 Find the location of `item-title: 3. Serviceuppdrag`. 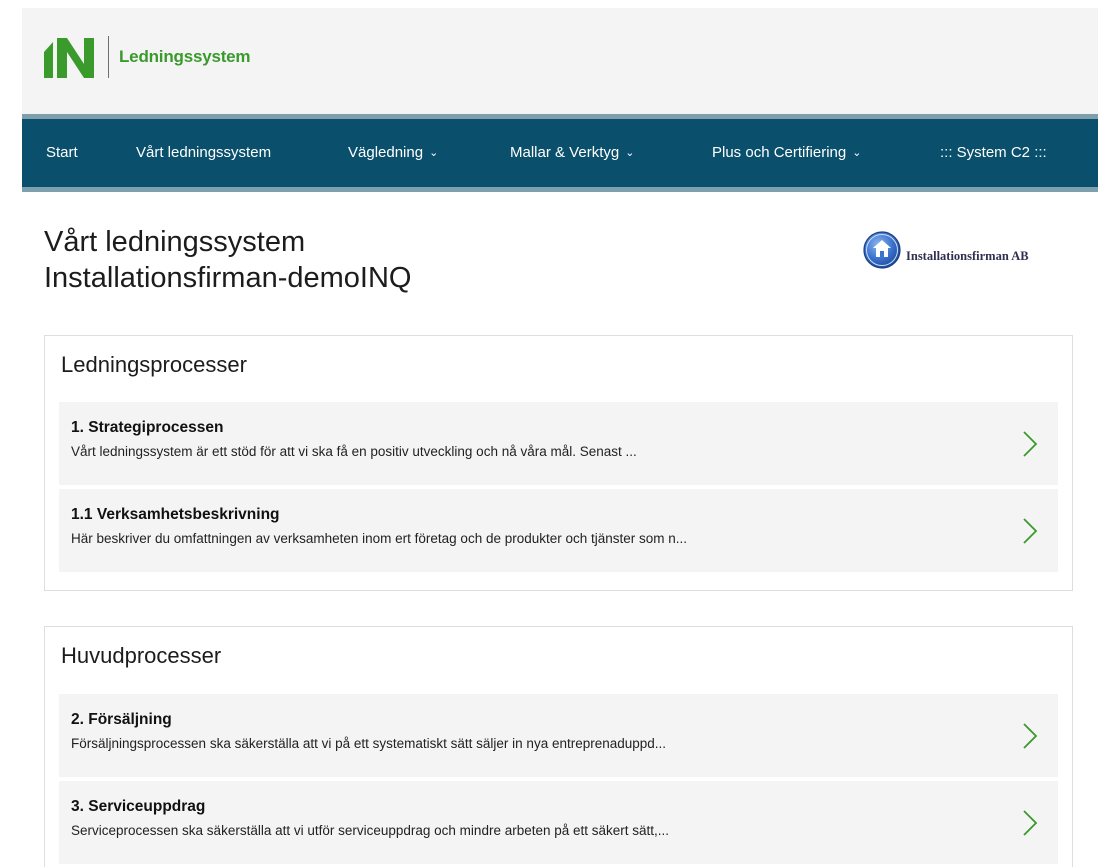

item-title: 3. Serviceuppdrag is located at coordinates (138, 806).